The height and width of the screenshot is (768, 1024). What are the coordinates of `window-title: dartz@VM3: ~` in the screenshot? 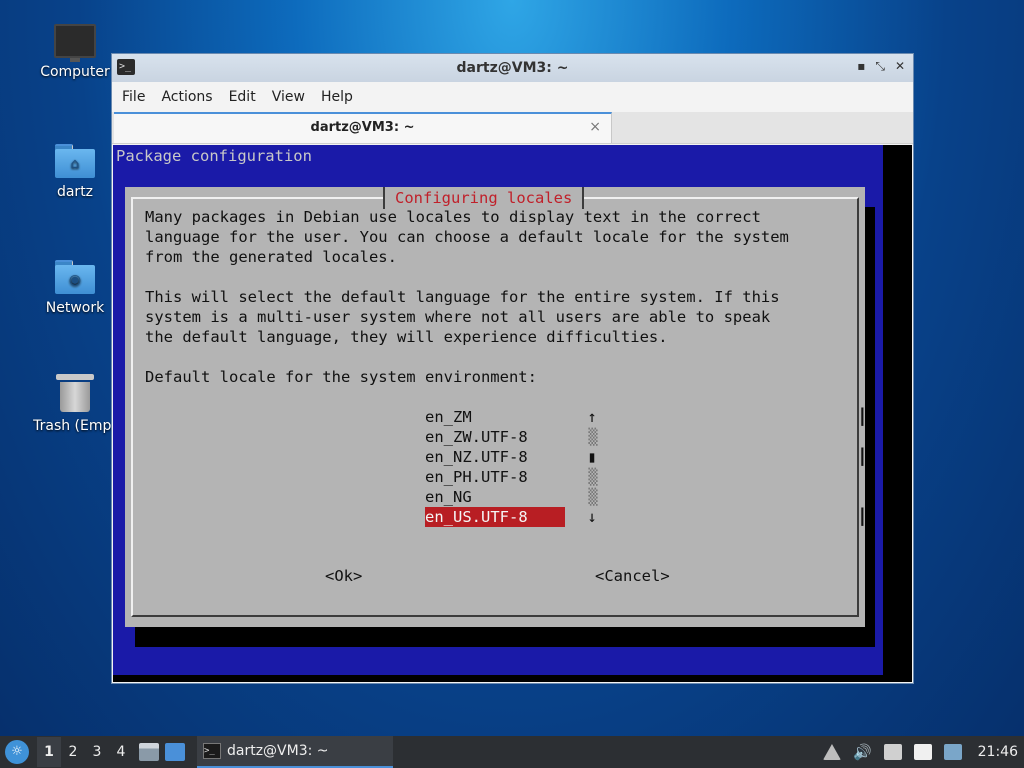 It's located at (512, 68).